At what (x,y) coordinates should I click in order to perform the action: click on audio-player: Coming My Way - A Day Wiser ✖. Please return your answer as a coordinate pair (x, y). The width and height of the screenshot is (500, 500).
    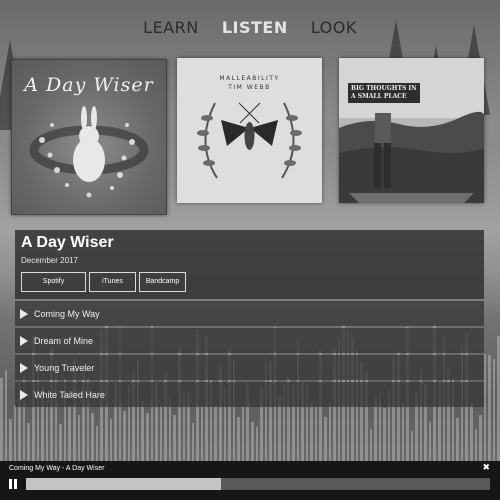
    Looking at the image, I should click on (250, 480).